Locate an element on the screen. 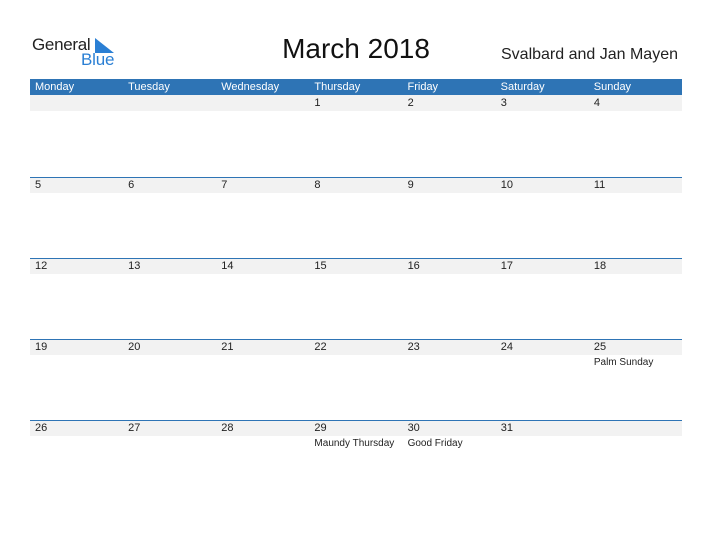 The width and height of the screenshot is (712, 550). day-cell: 19 is located at coordinates (76, 379).